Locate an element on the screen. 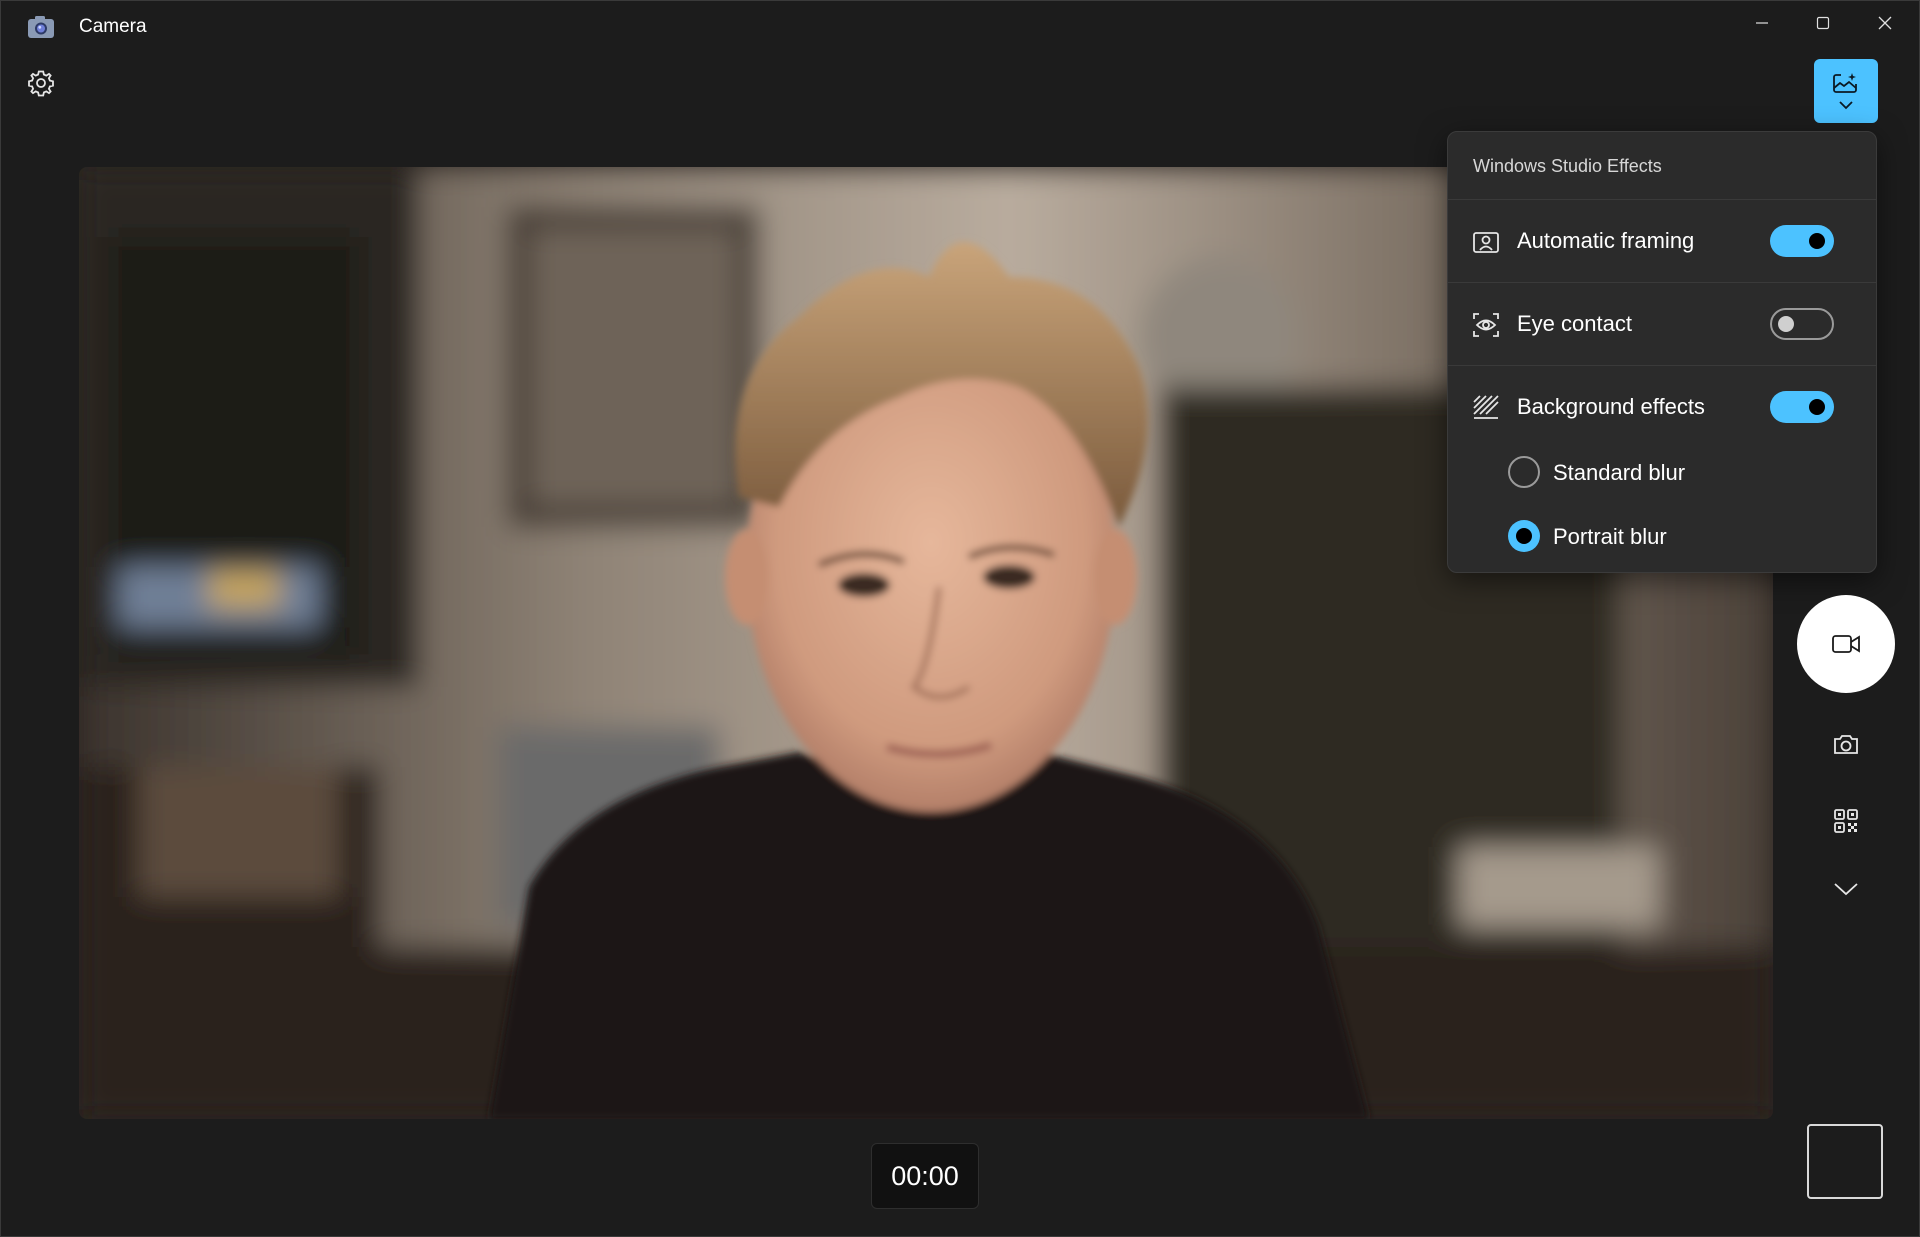  background-effects-toggle is located at coordinates (1802, 407).